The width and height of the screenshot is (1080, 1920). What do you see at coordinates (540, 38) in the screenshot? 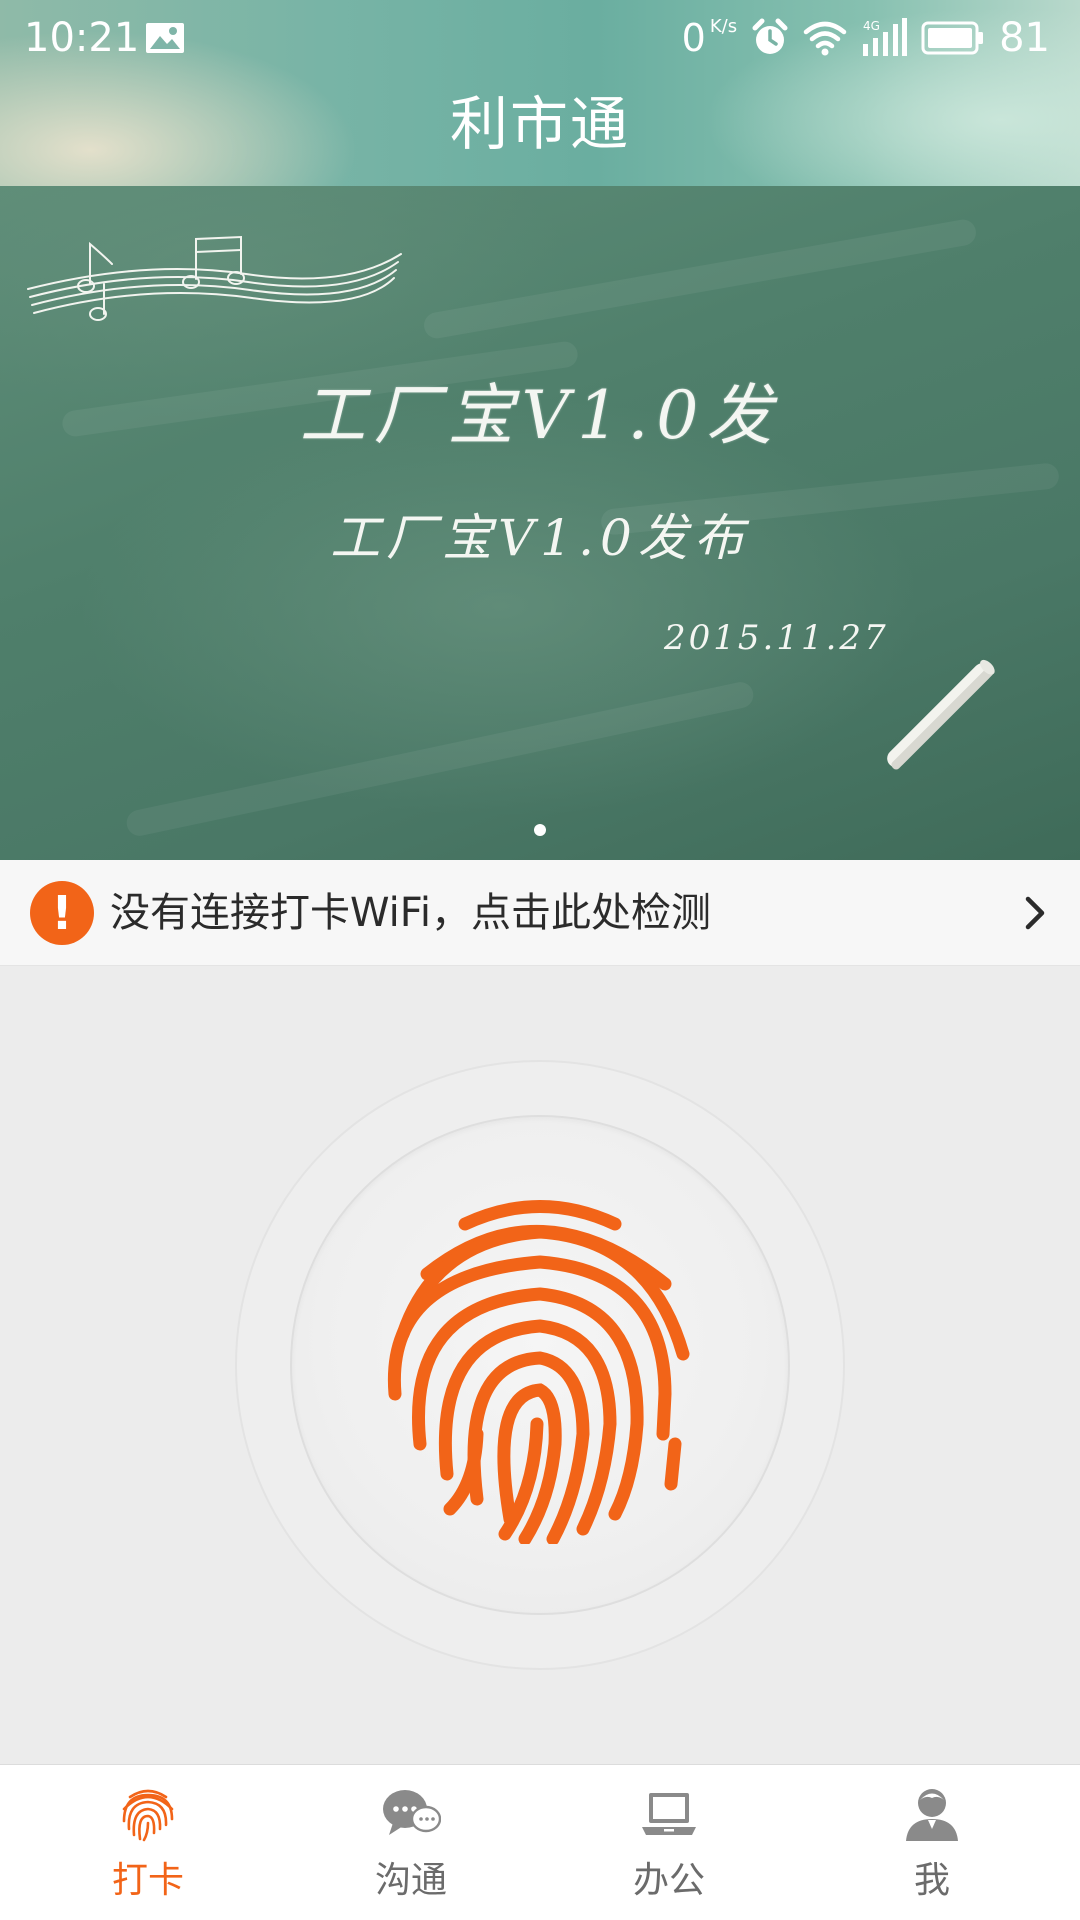
I see `status-bar: 10:21 0 K/s 4G 81` at bounding box center [540, 38].